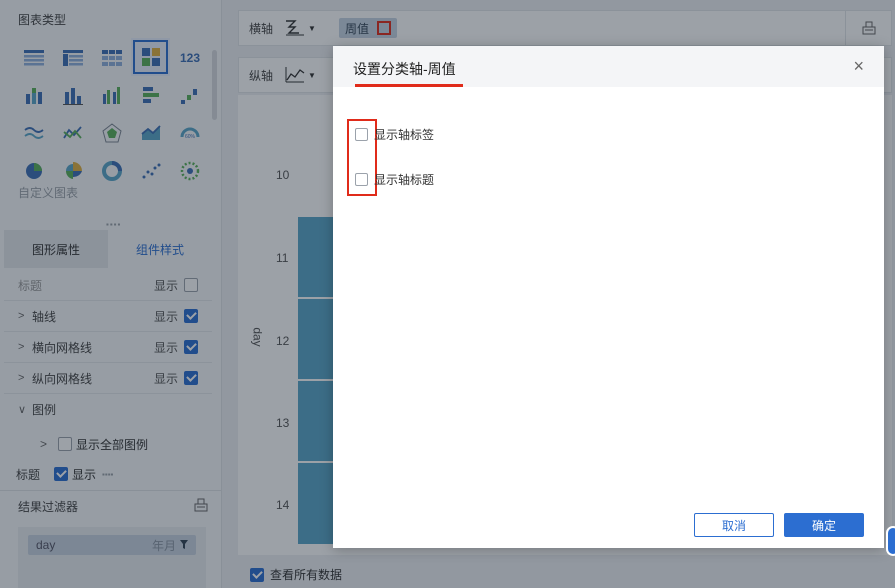  What do you see at coordinates (858, 66) in the screenshot?
I see `close-icon: ×` at bounding box center [858, 66].